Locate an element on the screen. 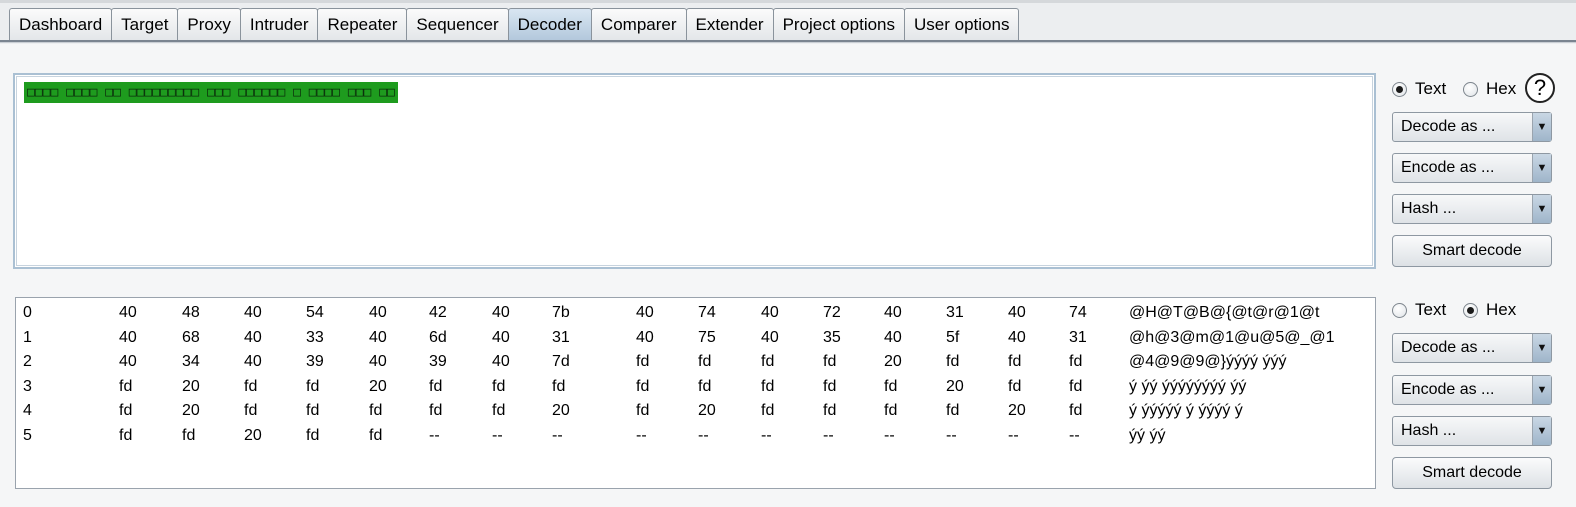 The width and height of the screenshot is (1576, 507). tab-dashboard: Dashboard is located at coordinates (61, 24).